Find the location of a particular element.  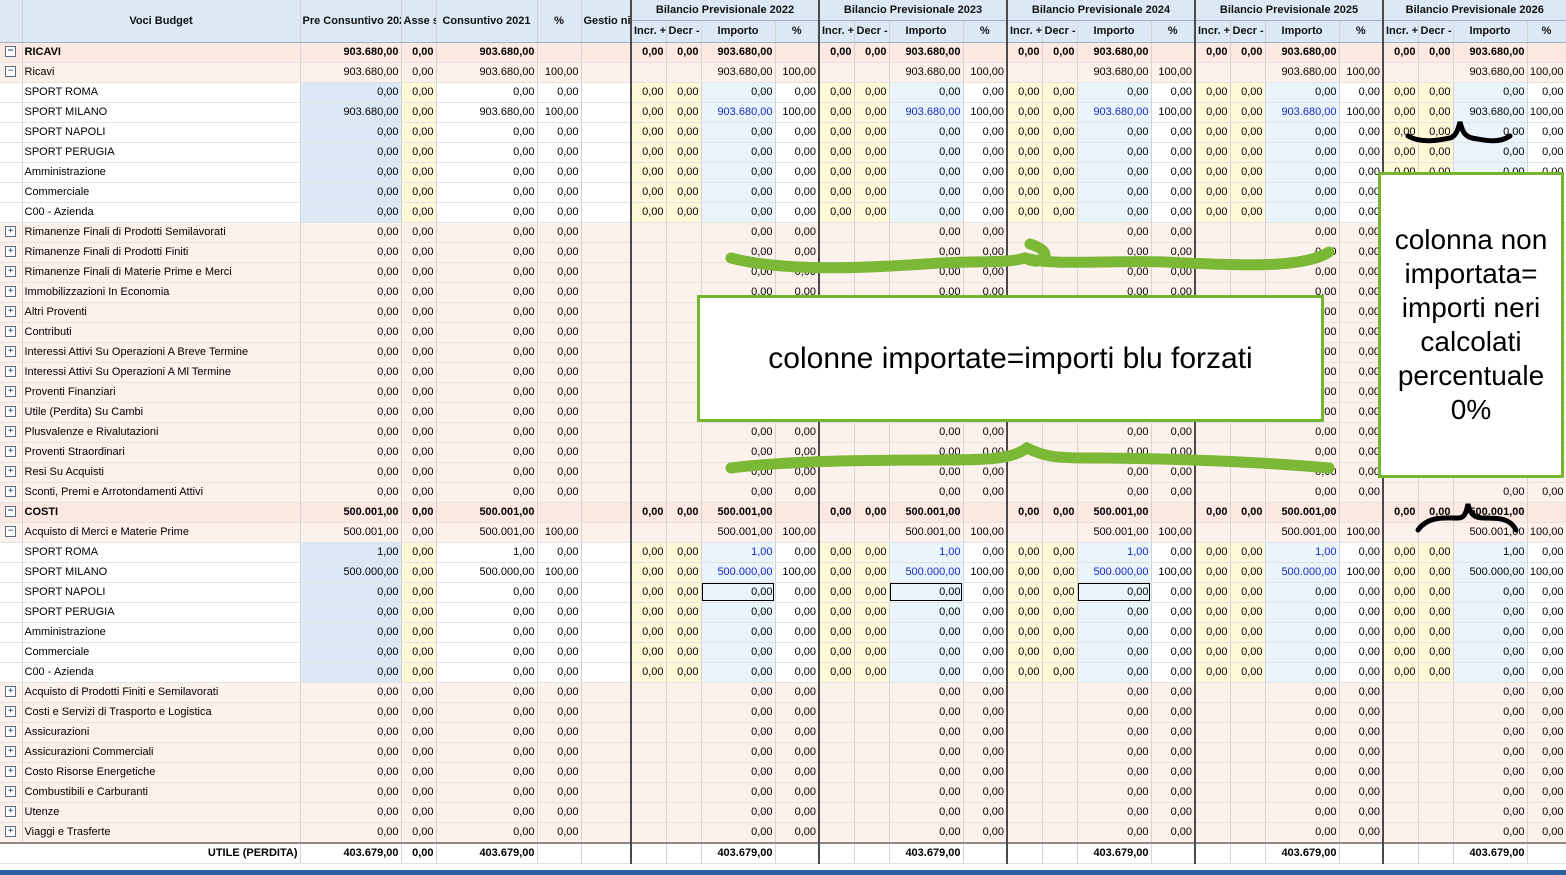

col-header-decr-0: Decr - is located at coordinates (684, 31).